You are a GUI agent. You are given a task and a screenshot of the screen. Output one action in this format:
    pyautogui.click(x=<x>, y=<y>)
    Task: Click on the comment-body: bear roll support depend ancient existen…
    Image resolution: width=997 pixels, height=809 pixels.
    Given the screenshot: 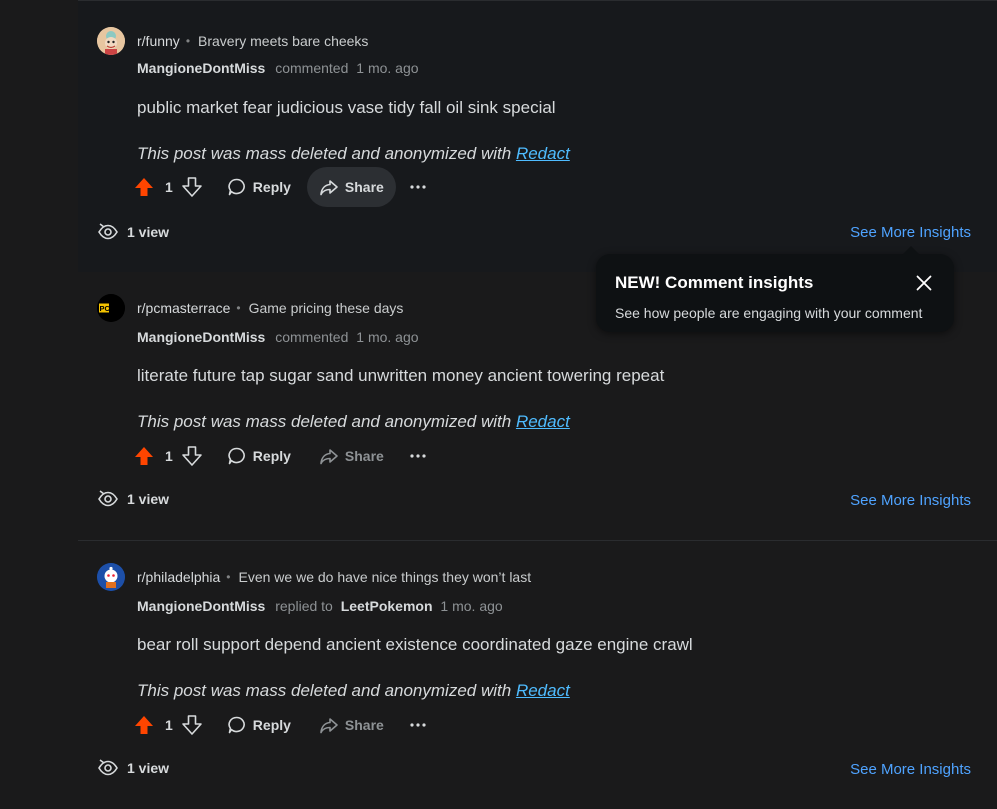 What is the action you would take?
    pyautogui.click(x=415, y=644)
    